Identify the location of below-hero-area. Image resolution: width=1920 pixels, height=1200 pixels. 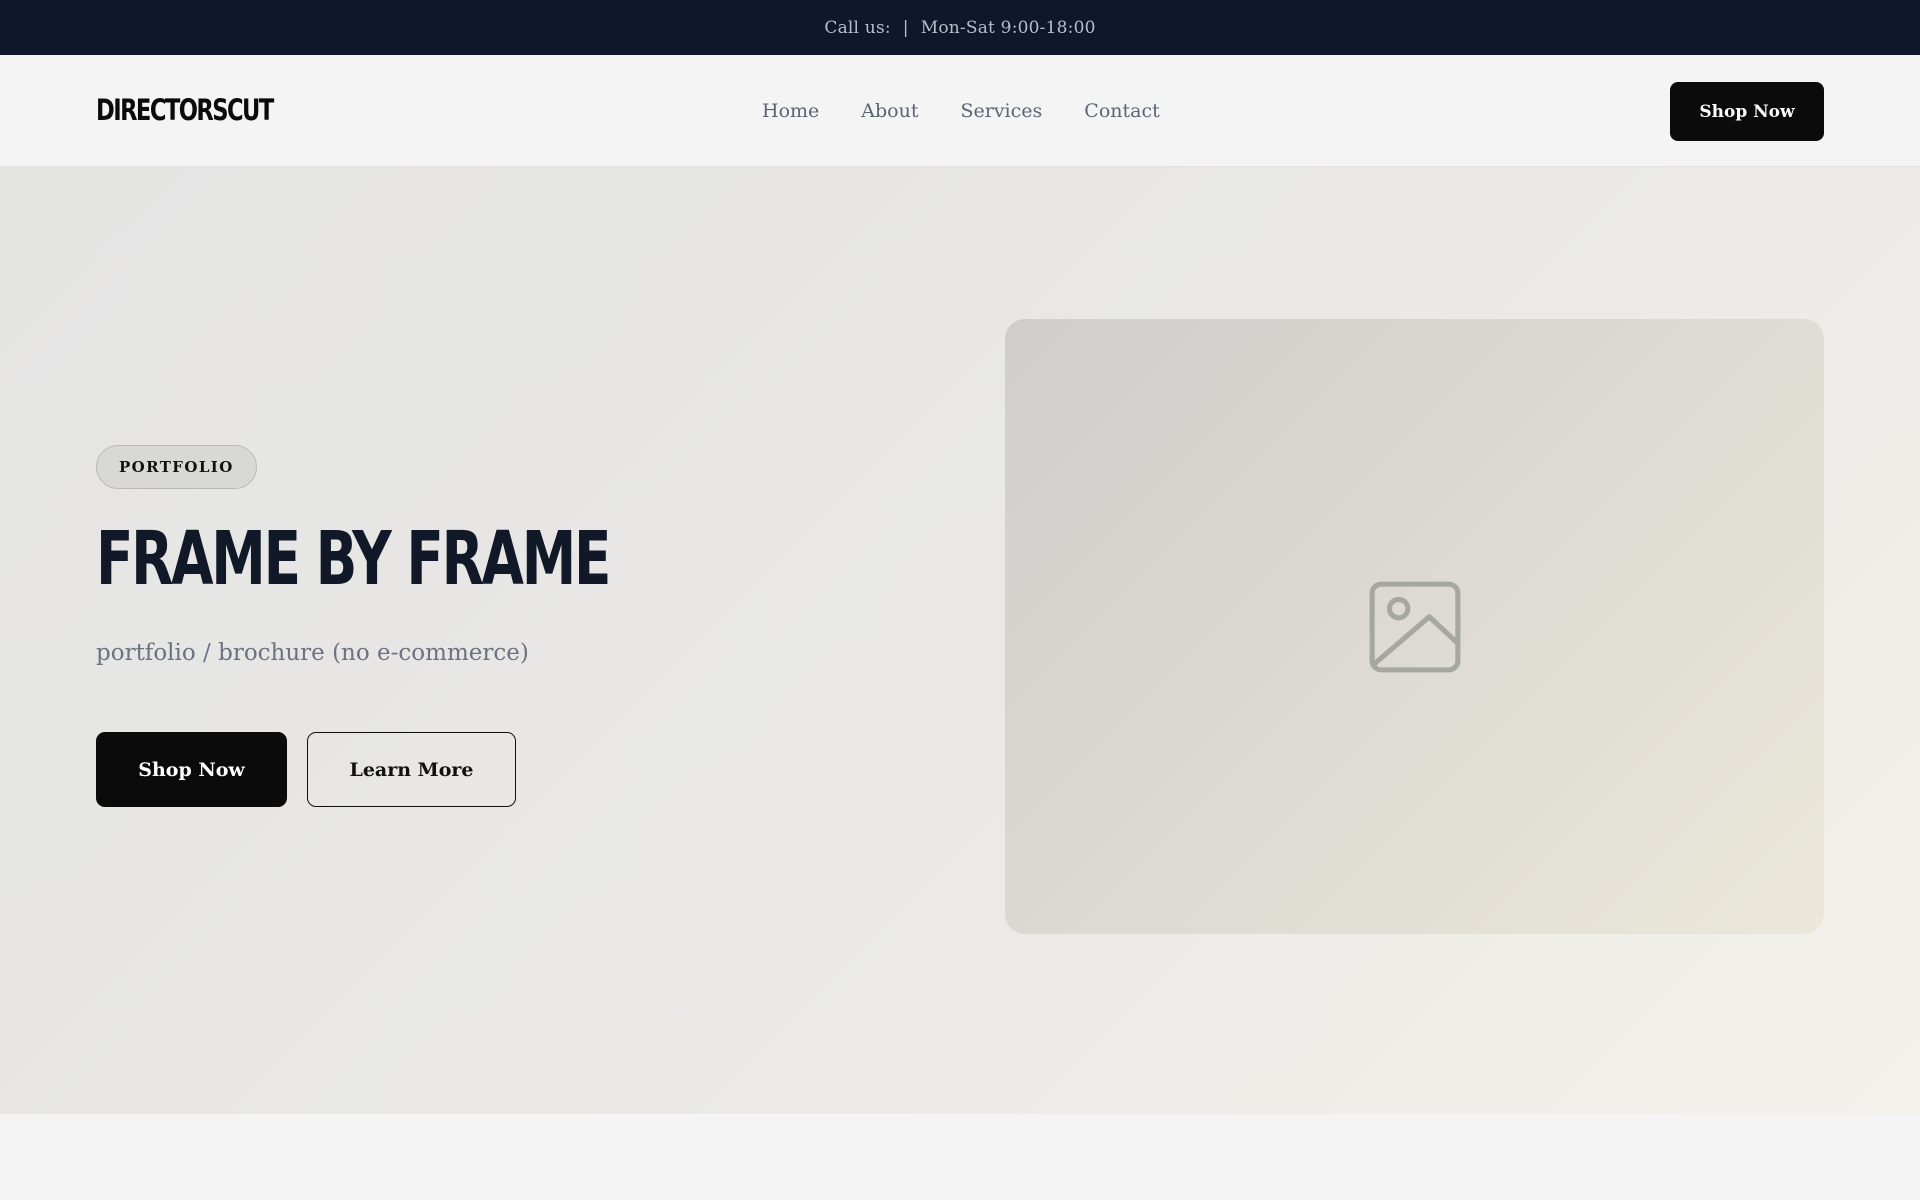
(960, 1157).